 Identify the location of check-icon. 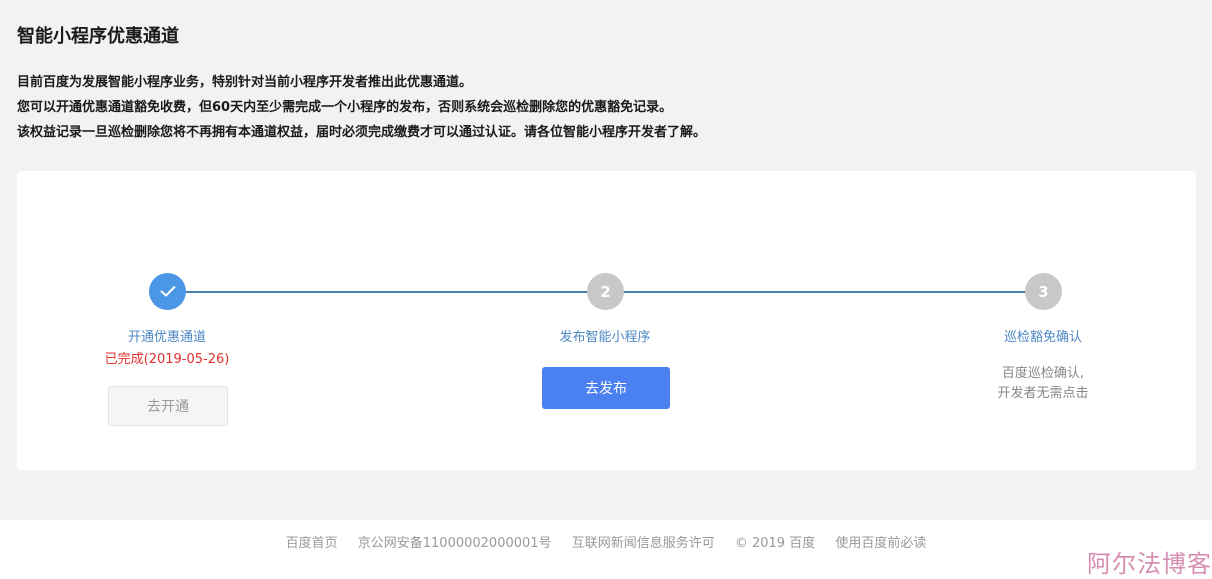
(167, 292).